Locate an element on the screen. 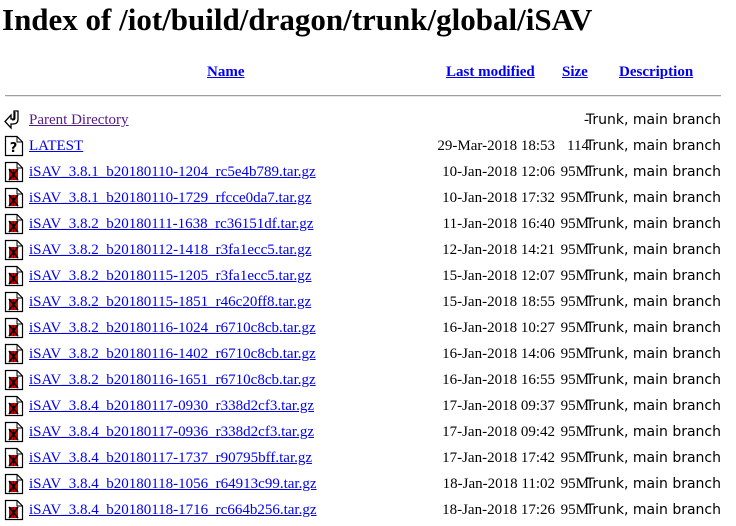 The width and height of the screenshot is (736, 526). last-modified-cell: 18-Jan-2018 17:26 is located at coordinates (498, 510).